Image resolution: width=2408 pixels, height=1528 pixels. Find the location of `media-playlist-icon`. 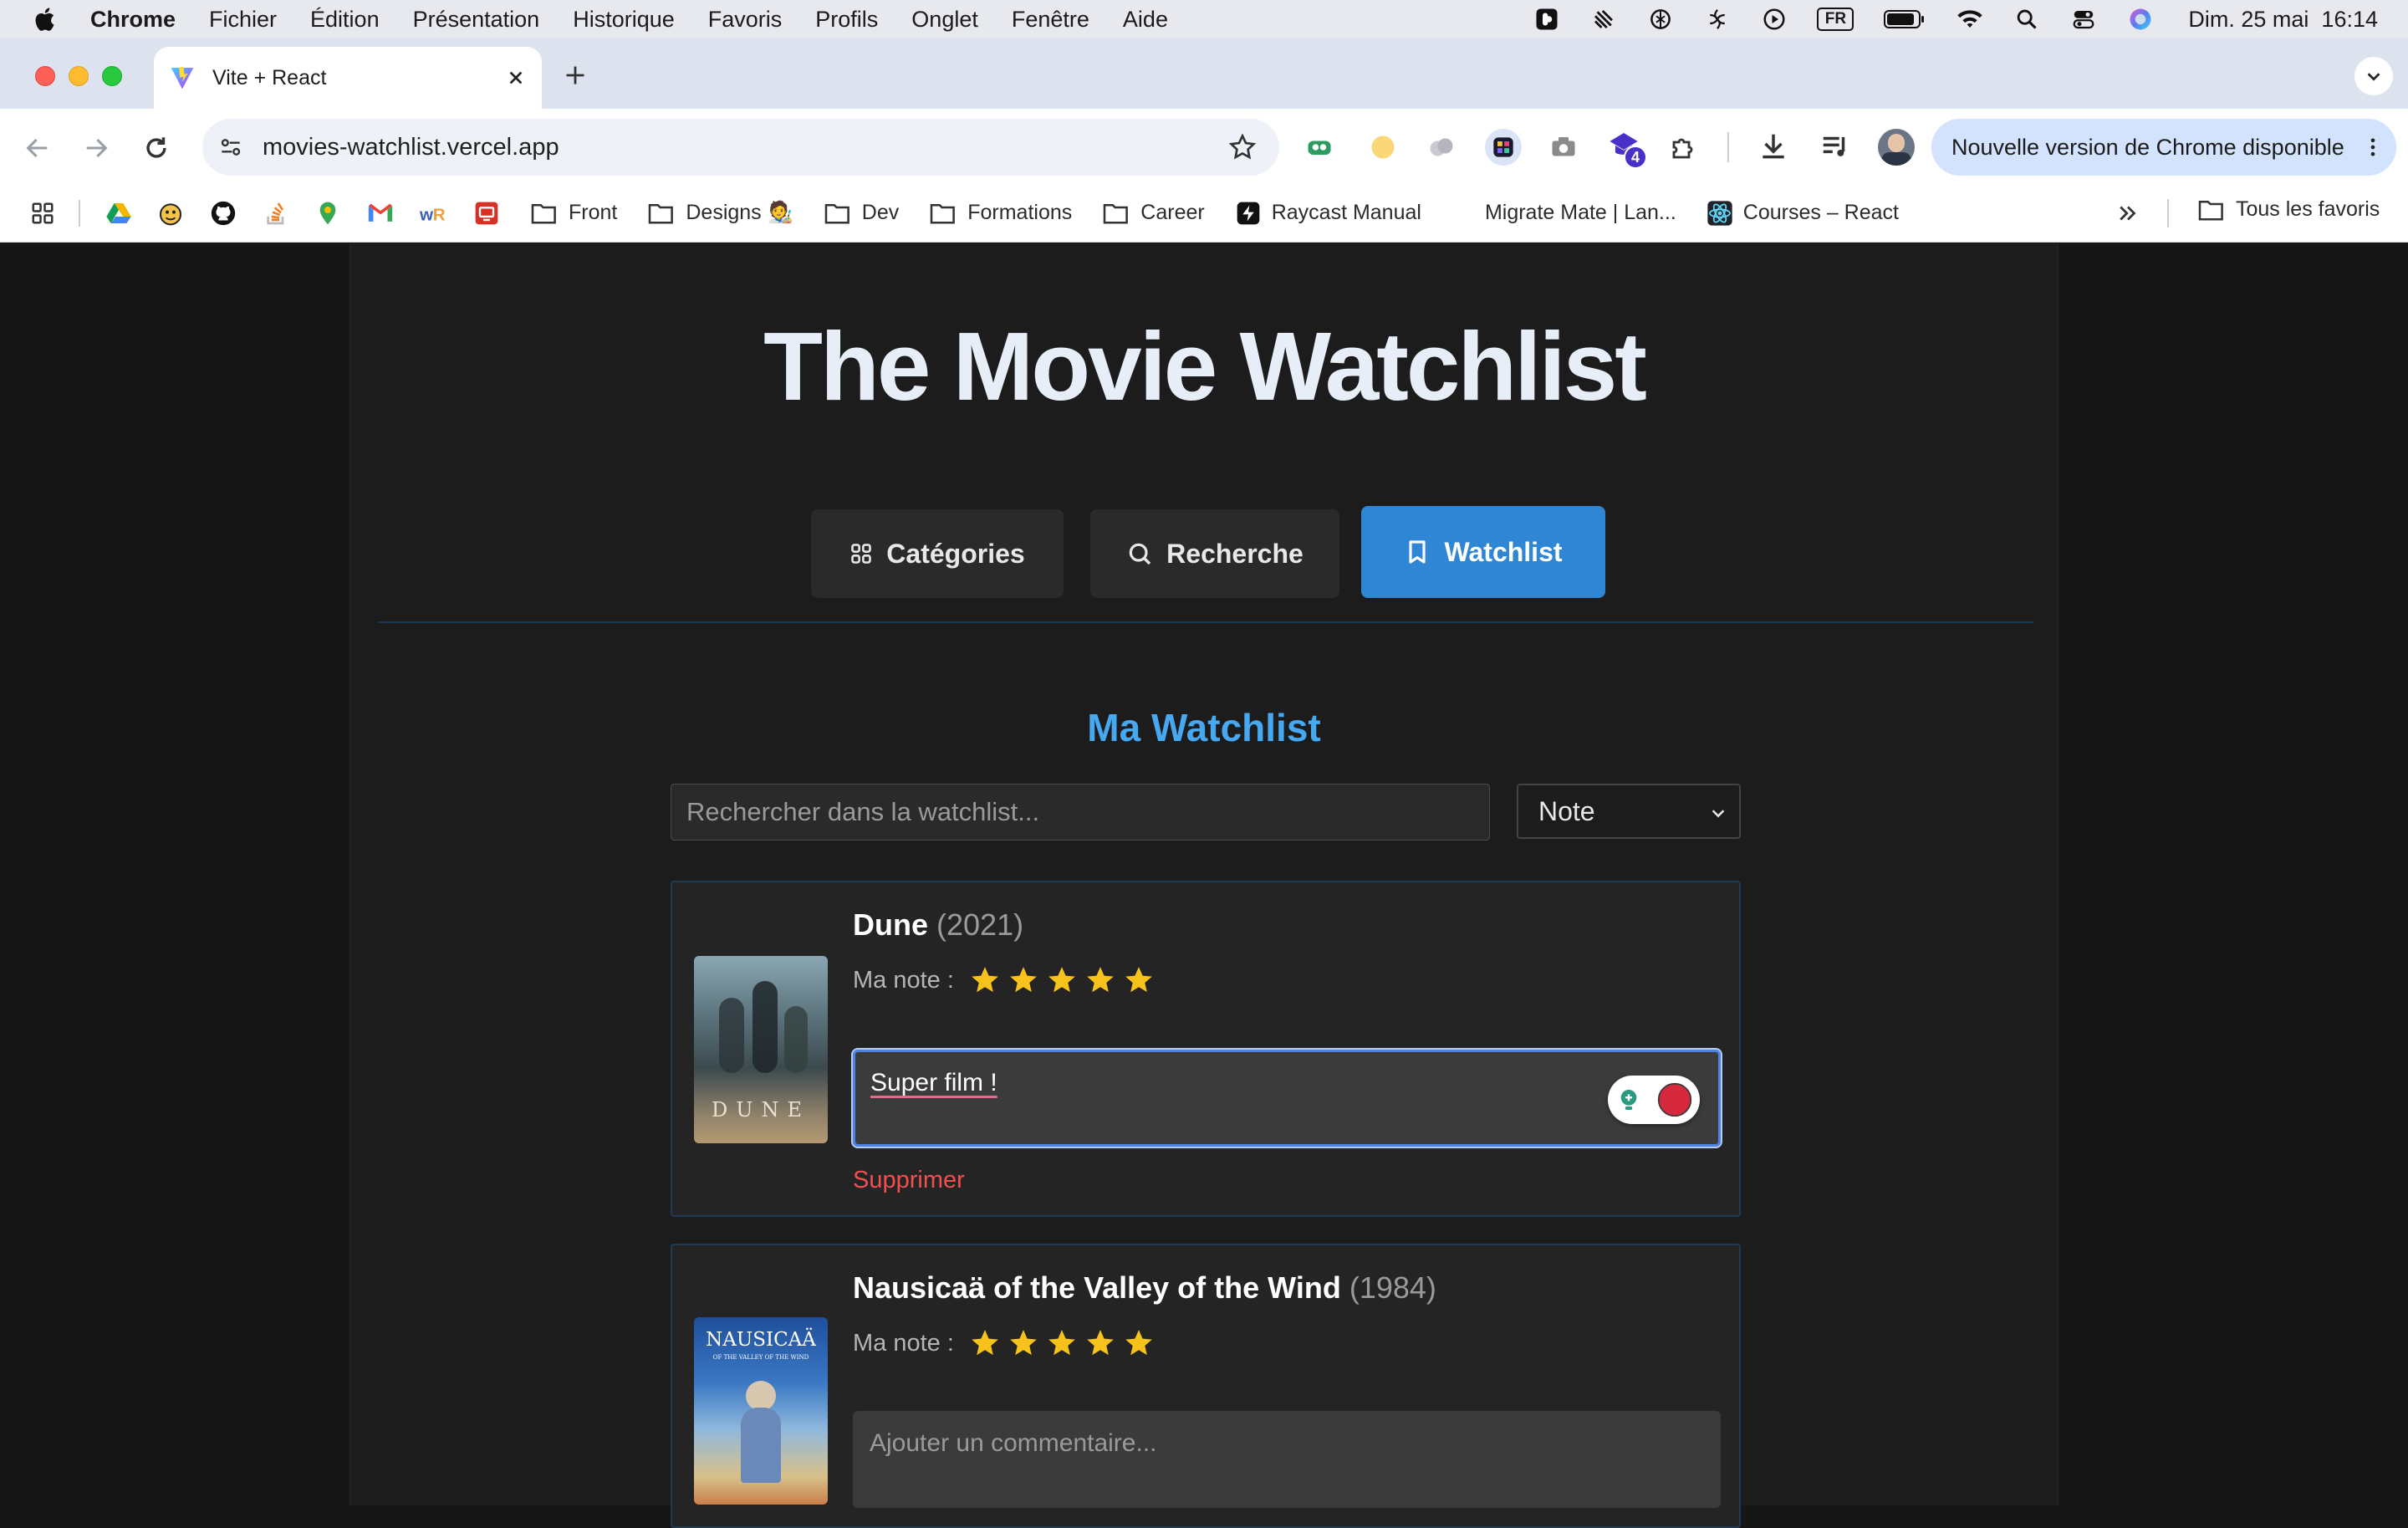

media-playlist-icon is located at coordinates (1835, 146).